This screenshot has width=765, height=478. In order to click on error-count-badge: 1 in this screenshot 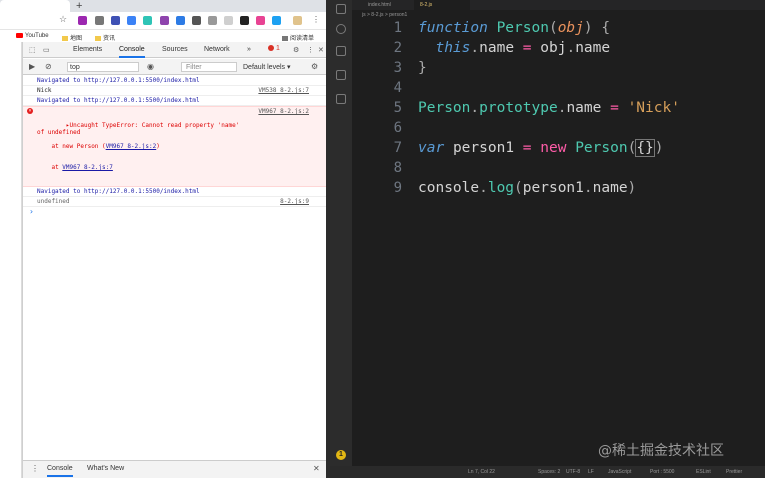, I will do `click(274, 48)`.